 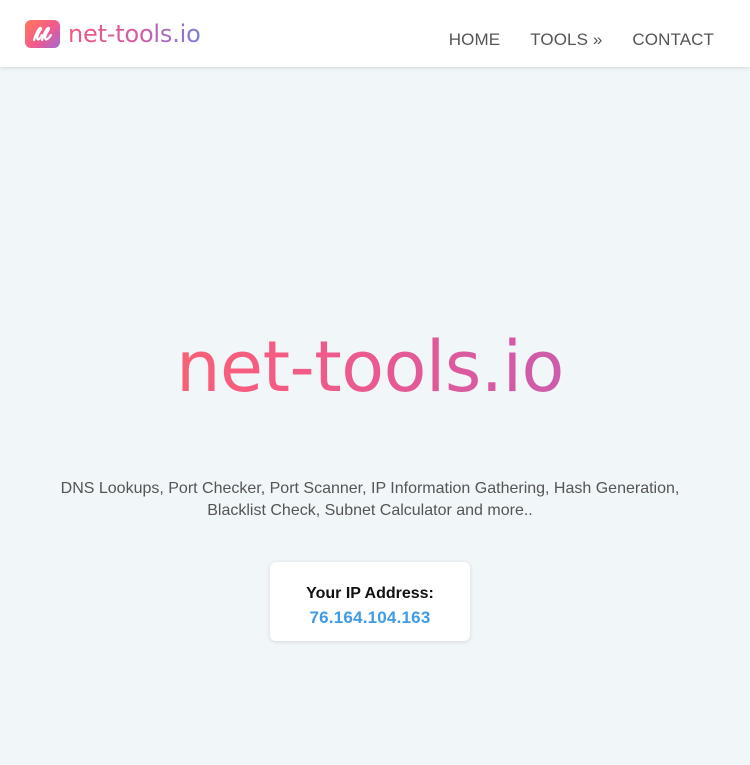 I want to click on nav-tools: TOOLS », so click(x=566, y=40).